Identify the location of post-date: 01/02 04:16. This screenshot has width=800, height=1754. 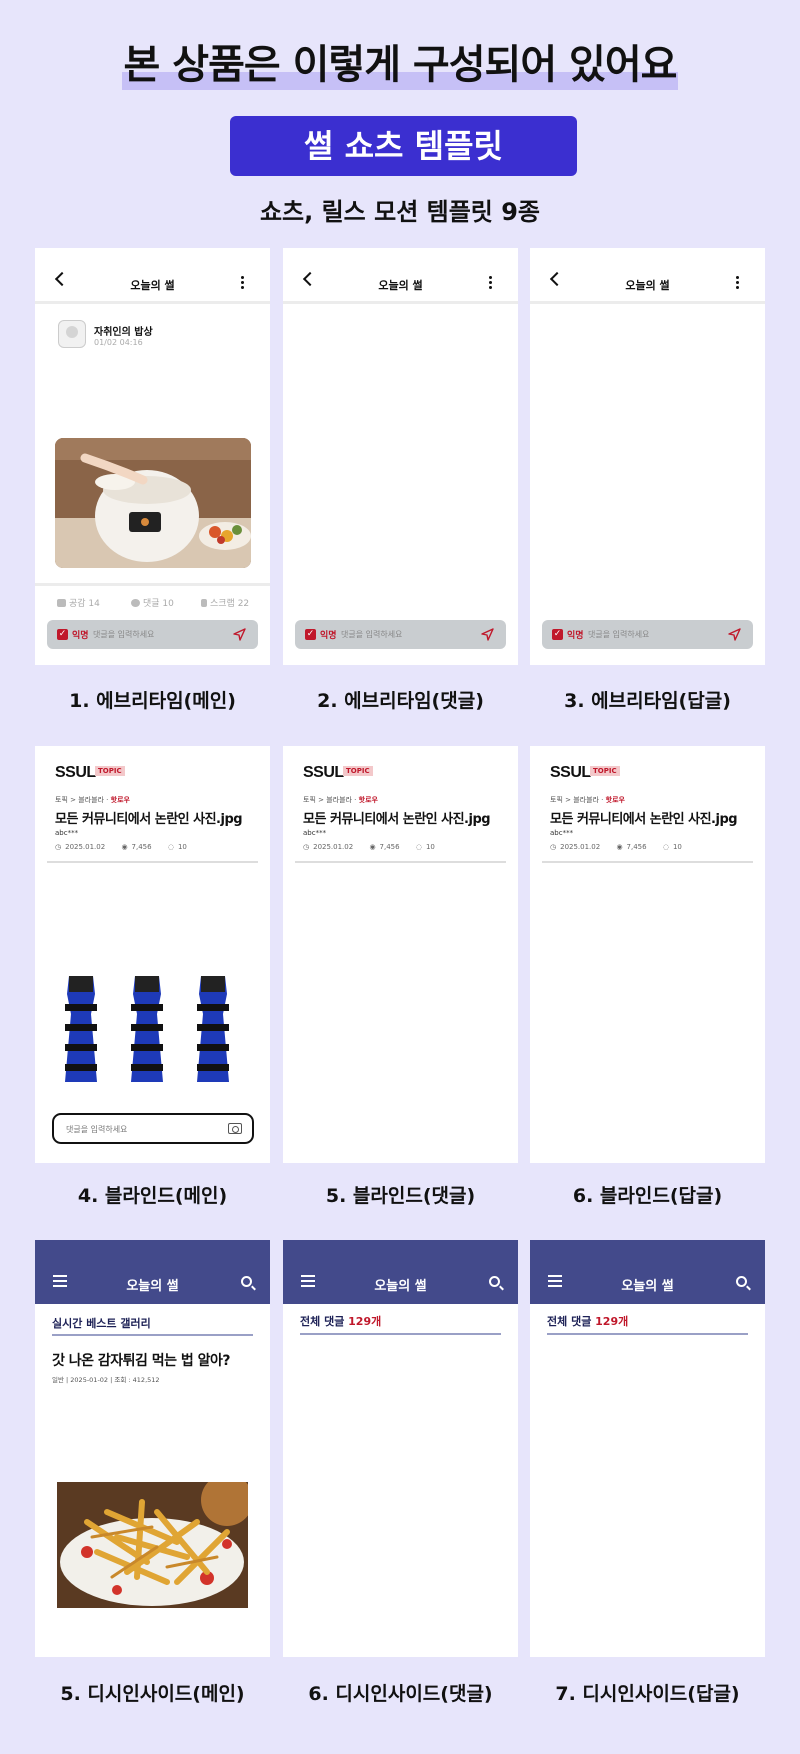
(118, 342).